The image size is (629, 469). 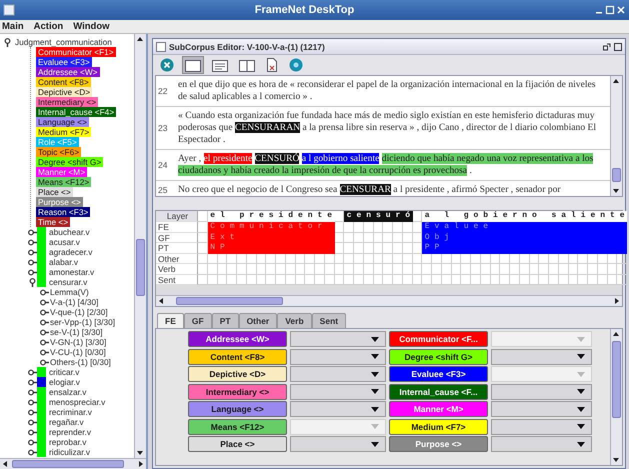 What do you see at coordinates (64, 132) in the screenshot?
I see `frame-element-label: Medium <F7>` at bounding box center [64, 132].